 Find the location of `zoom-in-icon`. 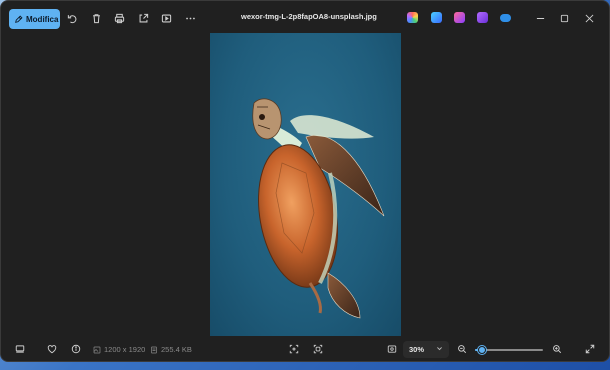

zoom-in-icon is located at coordinates (557, 349).